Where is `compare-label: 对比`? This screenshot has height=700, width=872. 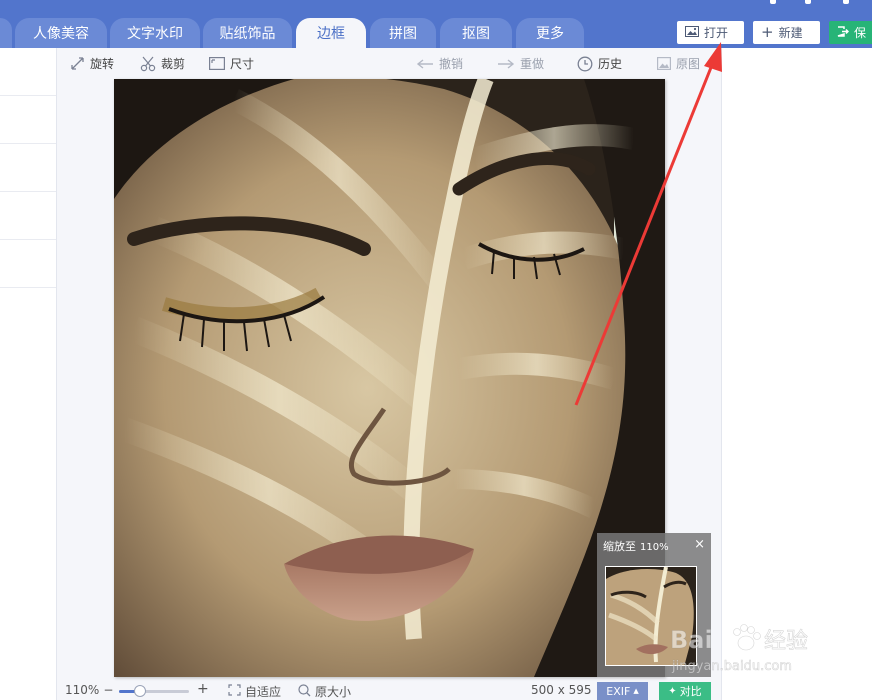
compare-label: 对比 is located at coordinates (690, 691).